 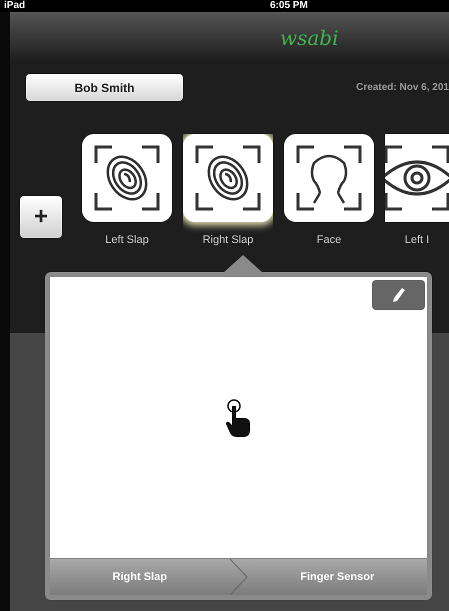 I want to click on chevron-separator-icon, so click(x=239, y=577).